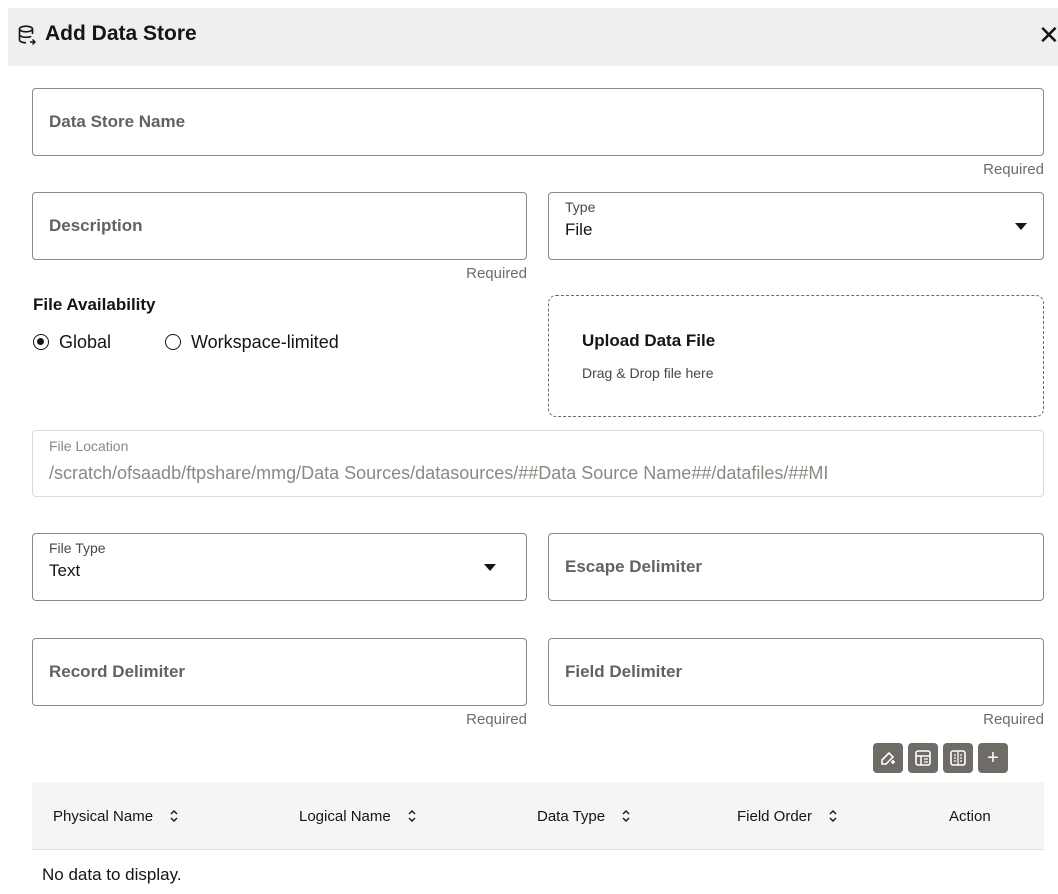 This screenshot has height=894, width=1058. What do you see at coordinates (112, 874) in the screenshot?
I see `table-empty-message: No data to display.` at bounding box center [112, 874].